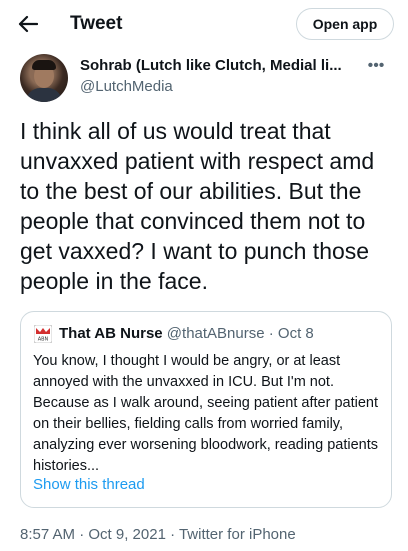 This screenshot has width=408, height=551. What do you see at coordinates (43, 340) in the screenshot?
I see `svg-text: ABN` at bounding box center [43, 340].